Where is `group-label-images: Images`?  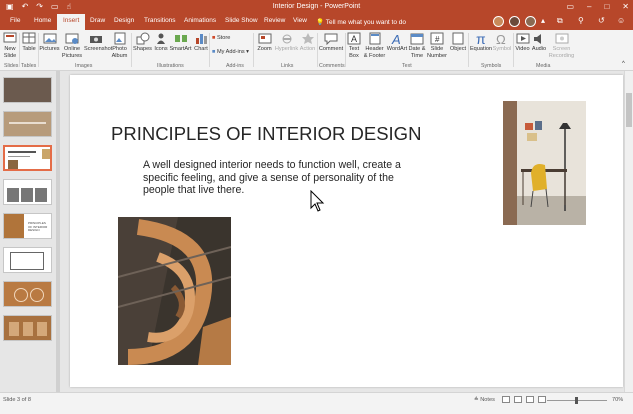 group-label-images: Images is located at coordinates (84, 66).